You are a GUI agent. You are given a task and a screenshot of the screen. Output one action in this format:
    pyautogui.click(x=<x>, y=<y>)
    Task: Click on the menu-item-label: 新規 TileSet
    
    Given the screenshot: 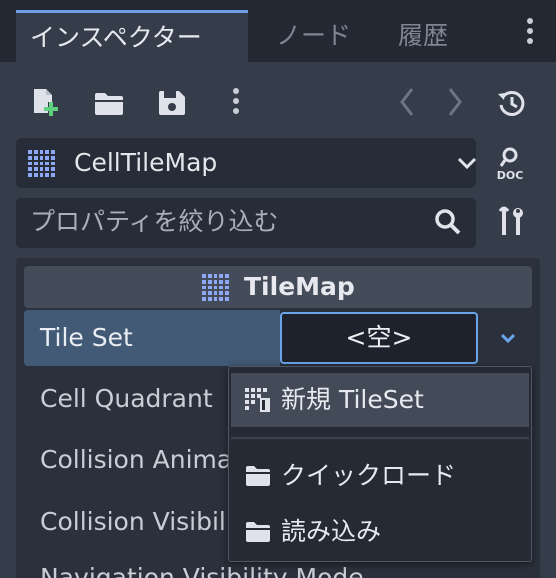 What is the action you would take?
    pyautogui.click(x=352, y=399)
    